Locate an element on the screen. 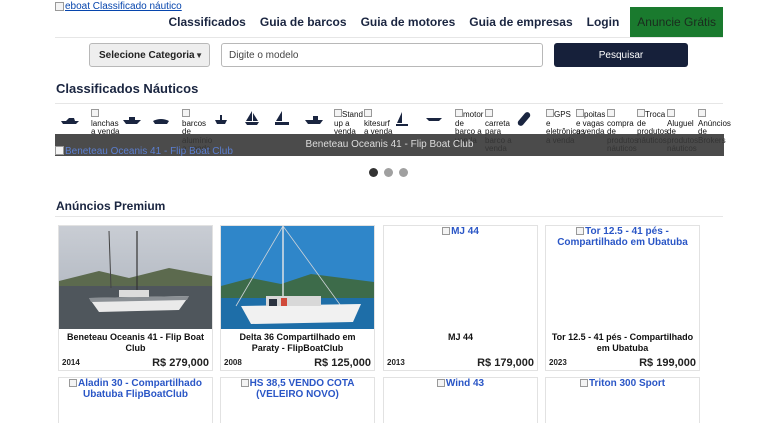 The width and height of the screenshot is (777, 423). anuncie-gratis-button: Anuncie Grátis is located at coordinates (676, 22).